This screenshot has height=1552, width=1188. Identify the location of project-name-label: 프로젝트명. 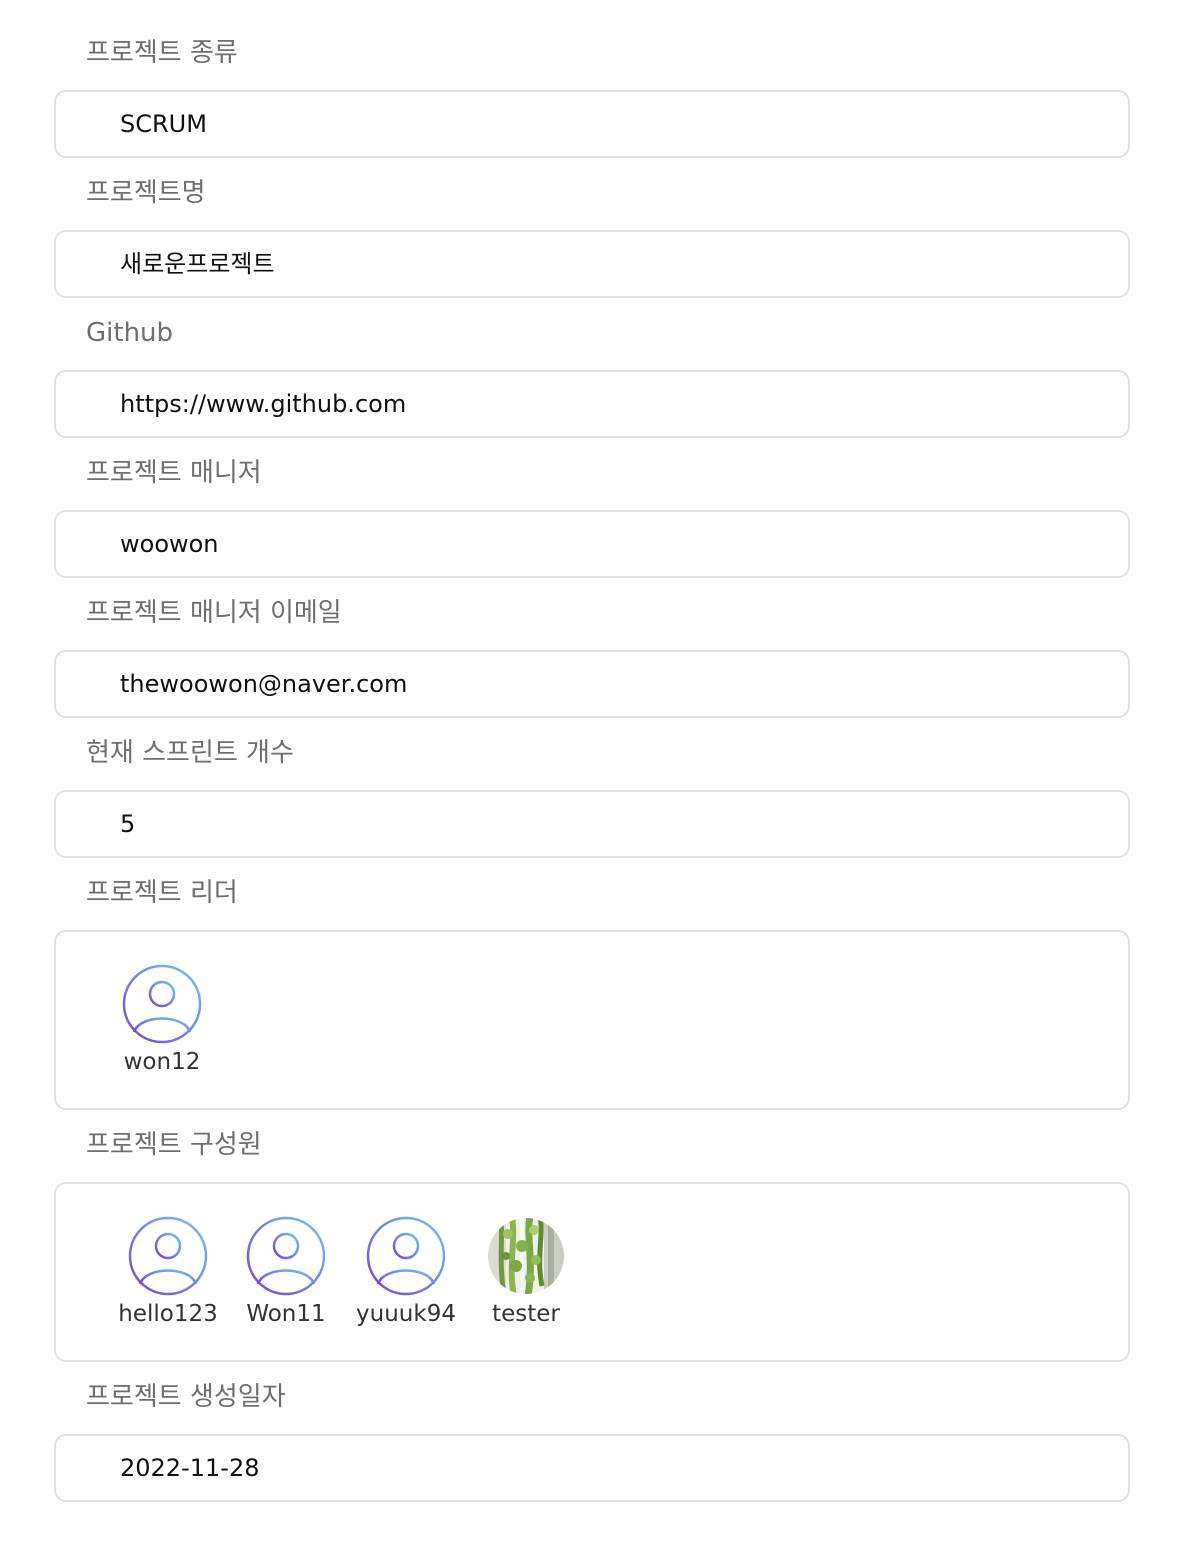
(146, 193).